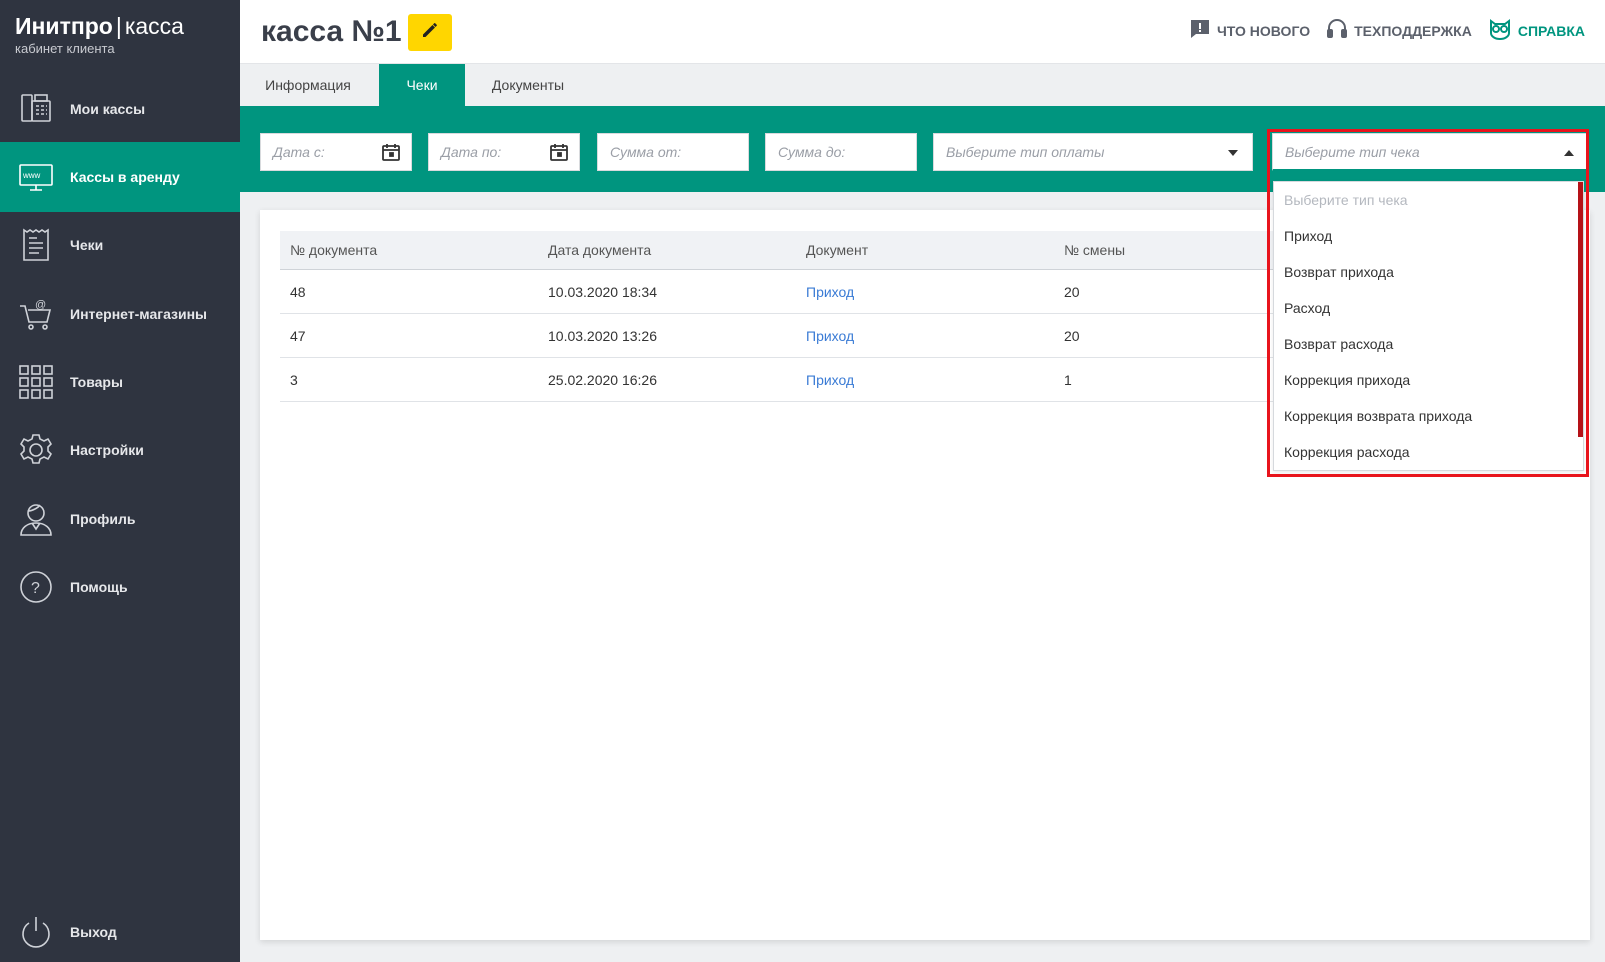 The width and height of the screenshot is (1605, 962). I want to click on date-from-field: Дата с:, so click(336, 152).